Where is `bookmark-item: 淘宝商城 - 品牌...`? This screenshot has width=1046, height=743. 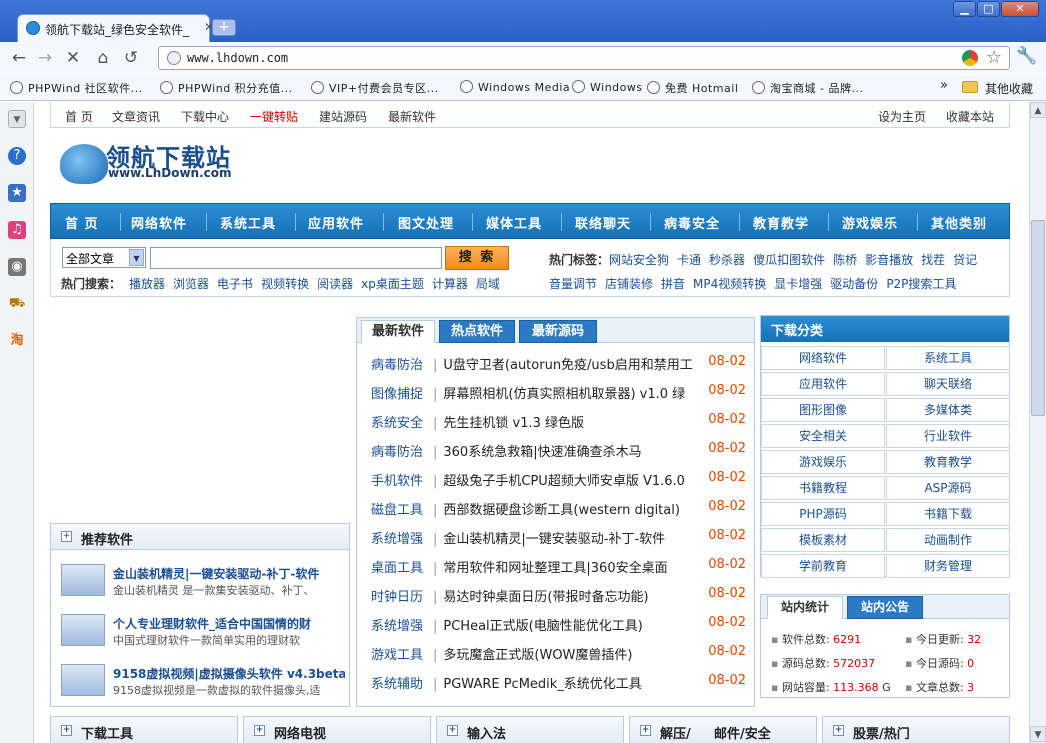 bookmark-item: 淘宝商城 - 品牌... is located at coordinates (807, 88).